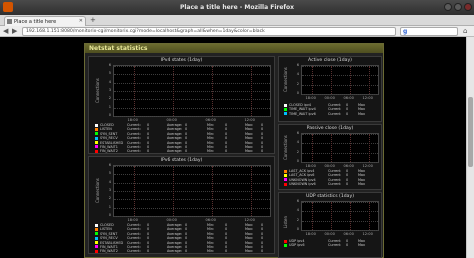  What do you see at coordinates (109, 90) in the screenshot?
I see `y-tick-label: 3` at bounding box center [109, 90].